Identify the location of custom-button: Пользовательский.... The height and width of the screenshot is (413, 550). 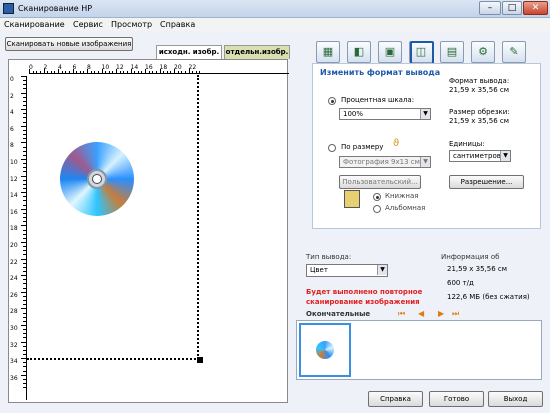
(380, 182).